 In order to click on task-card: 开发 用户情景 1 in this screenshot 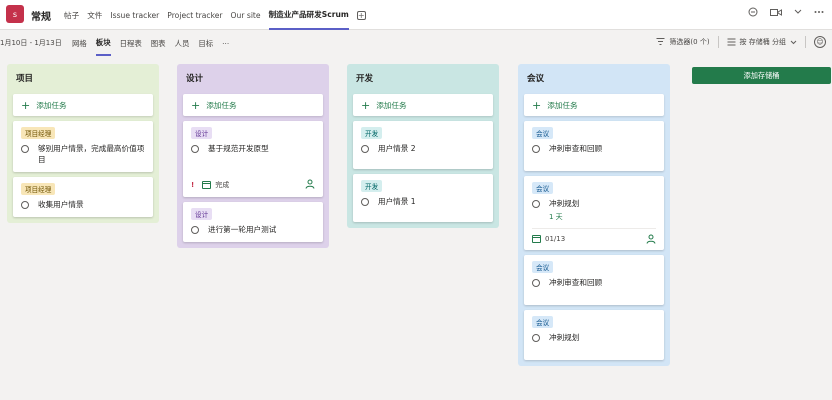, I will do `click(423, 198)`.